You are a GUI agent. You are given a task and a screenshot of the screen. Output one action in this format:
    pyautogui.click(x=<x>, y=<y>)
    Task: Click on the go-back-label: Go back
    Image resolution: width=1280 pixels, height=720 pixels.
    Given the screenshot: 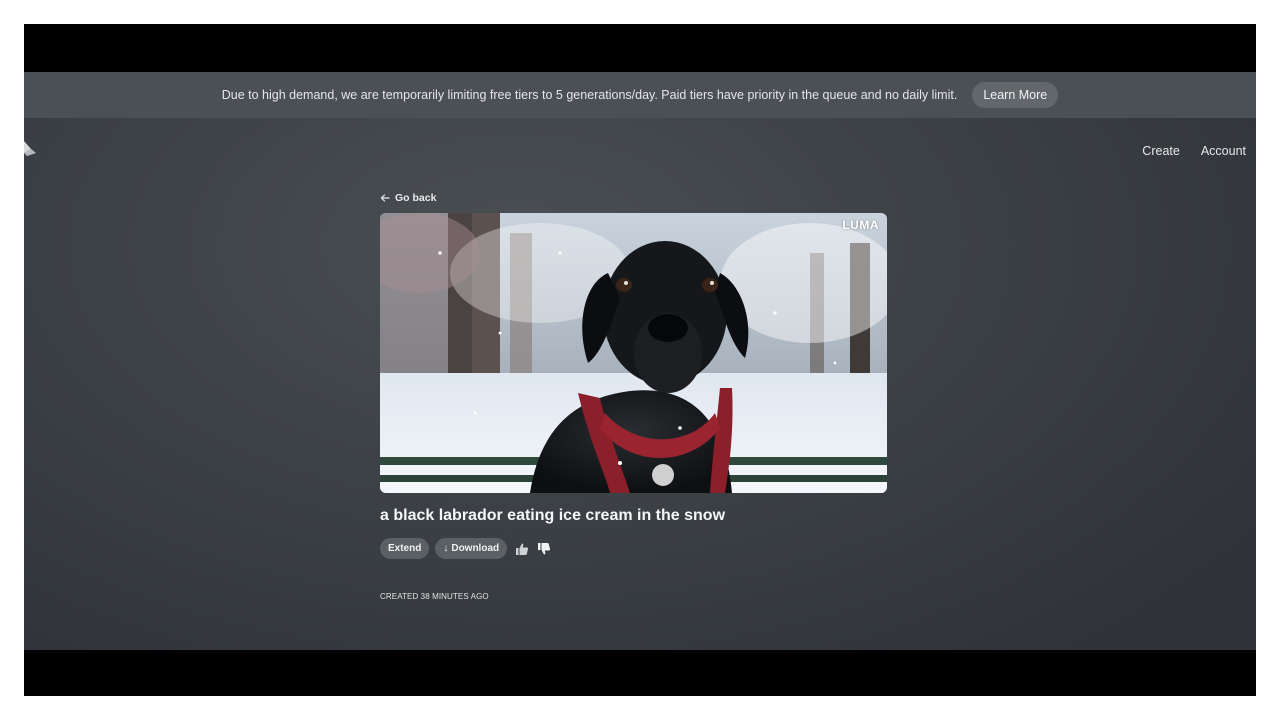 What is the action you would take?
    pyautogui.click(x=416, y=198)
    